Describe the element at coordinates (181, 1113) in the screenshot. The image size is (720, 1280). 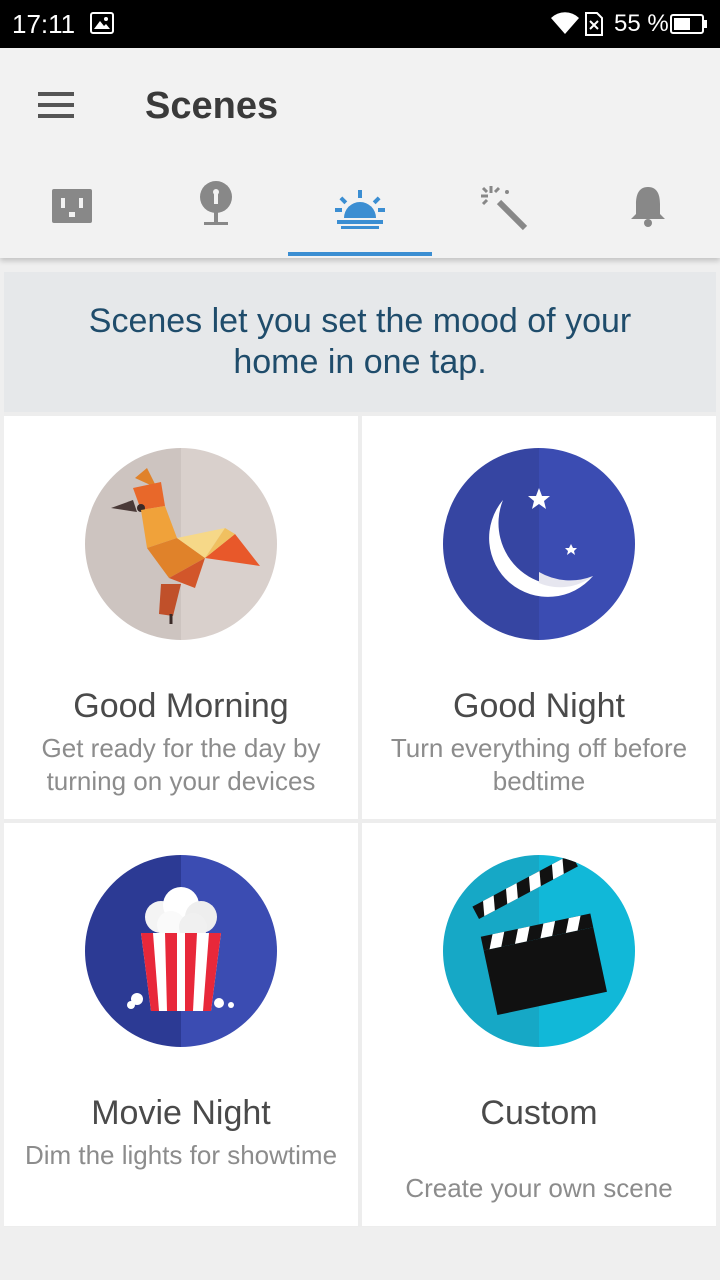
I see `scene-title: Movie Night` at that location.